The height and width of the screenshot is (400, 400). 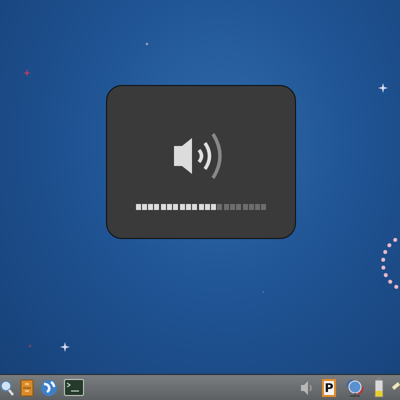 What do you see at coordinates (7, 387) in the screenshot?
I see `search-icon` at bounding box center [7, 387].